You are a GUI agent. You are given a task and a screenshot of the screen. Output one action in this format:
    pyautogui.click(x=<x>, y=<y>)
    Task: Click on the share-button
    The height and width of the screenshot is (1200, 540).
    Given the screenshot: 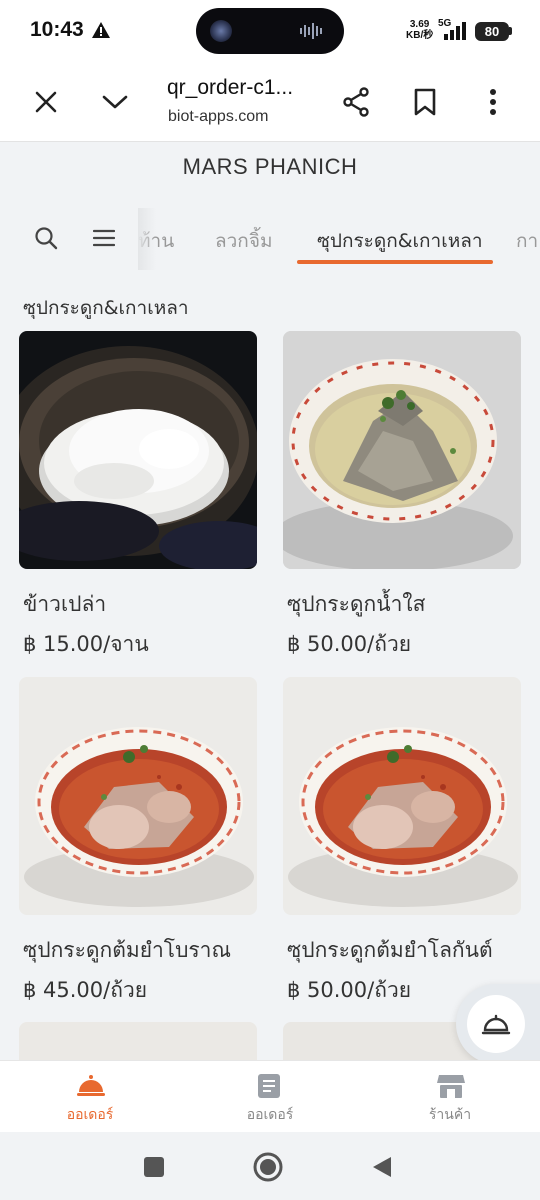 What is the action you would take?
    pyautogui.click(x=356, y=102)
    